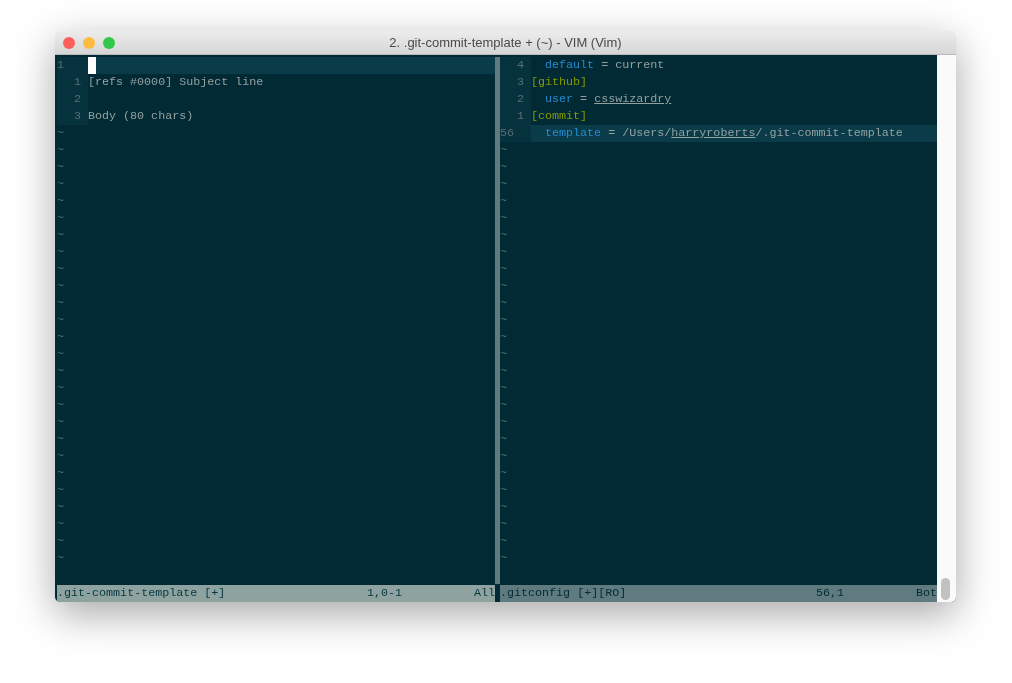 This screenshot has height=683, width=1012. I want to click on file-name: .git-commit-template [+], so click(141, 593).